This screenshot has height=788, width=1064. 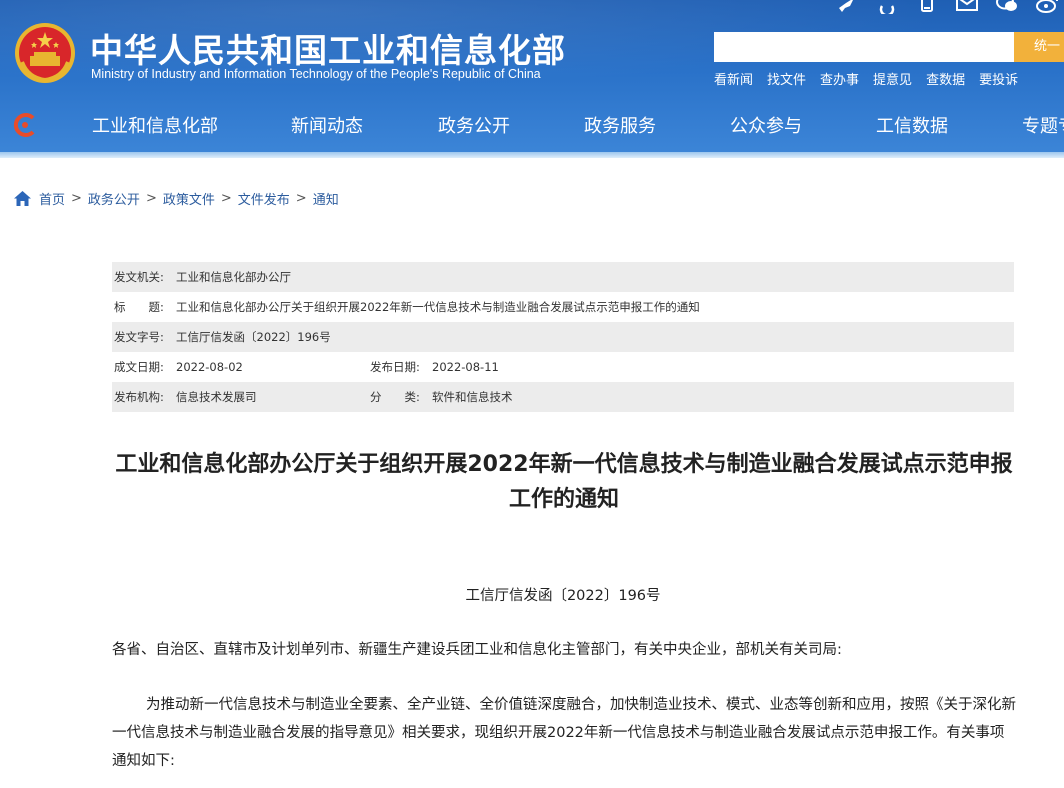 I want to click on meta-label: 发文字号:, so click(x=139, y=337).